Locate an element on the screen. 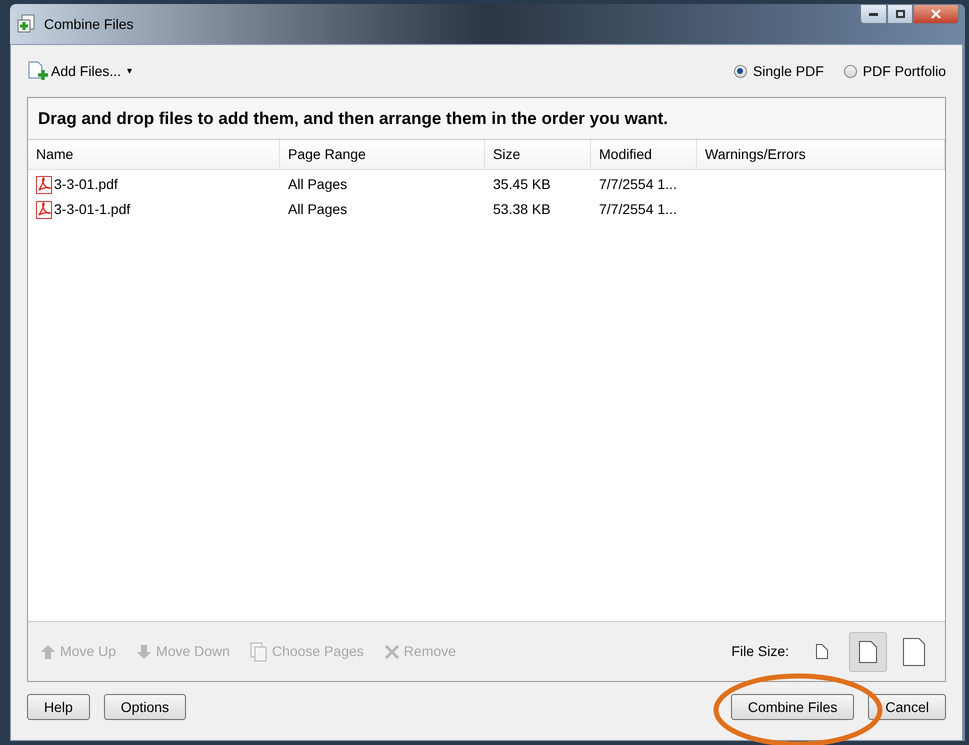 The height and width of the screenshot is (745, 969). dialog-button: Options is located at coordinates (145, 707).